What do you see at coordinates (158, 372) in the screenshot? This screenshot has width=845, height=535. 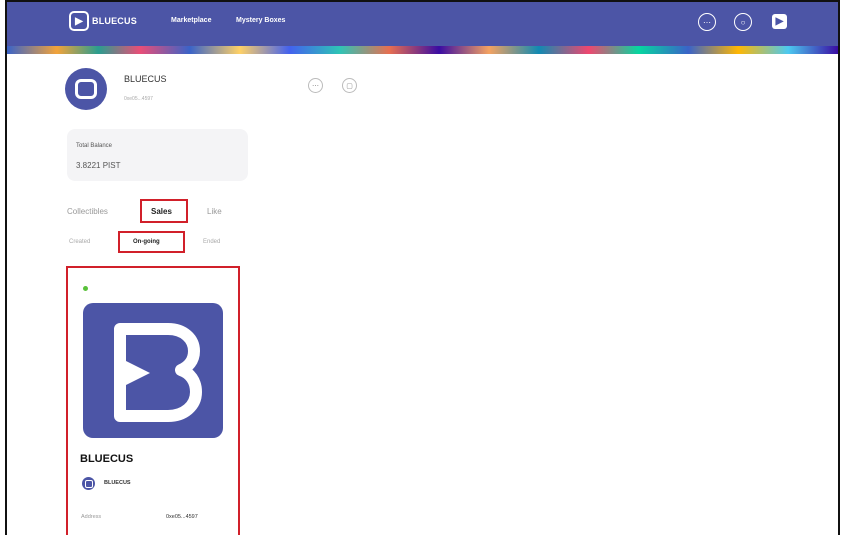 I see `brand-b-icon` at bounding box center [158, 372].